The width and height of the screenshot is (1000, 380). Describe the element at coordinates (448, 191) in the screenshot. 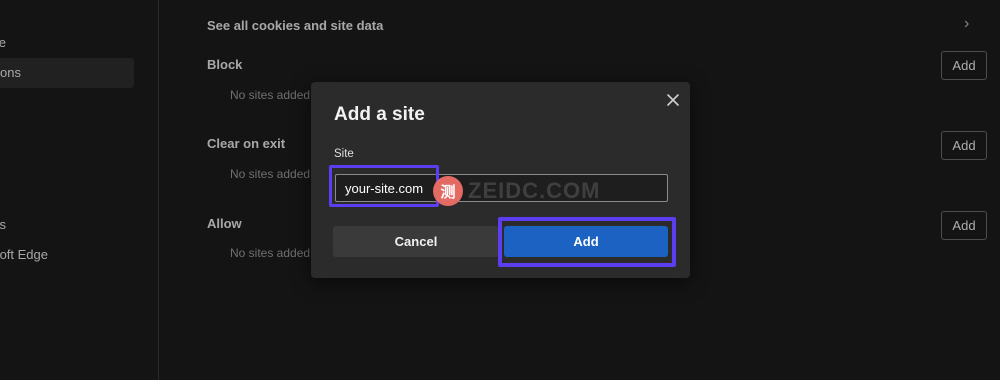

I see `watermark-badge: 测` at that location.